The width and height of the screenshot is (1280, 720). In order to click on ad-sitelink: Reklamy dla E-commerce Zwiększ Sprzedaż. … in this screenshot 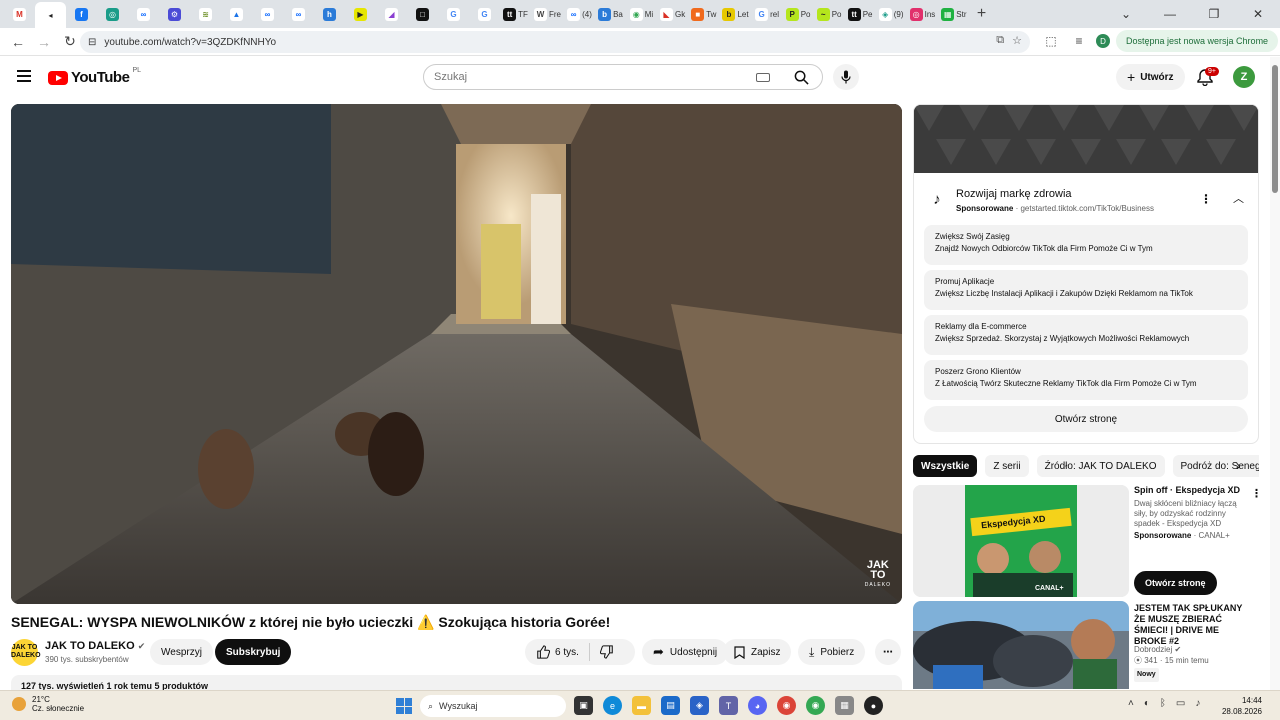, I will do `click(1086, 335)`.